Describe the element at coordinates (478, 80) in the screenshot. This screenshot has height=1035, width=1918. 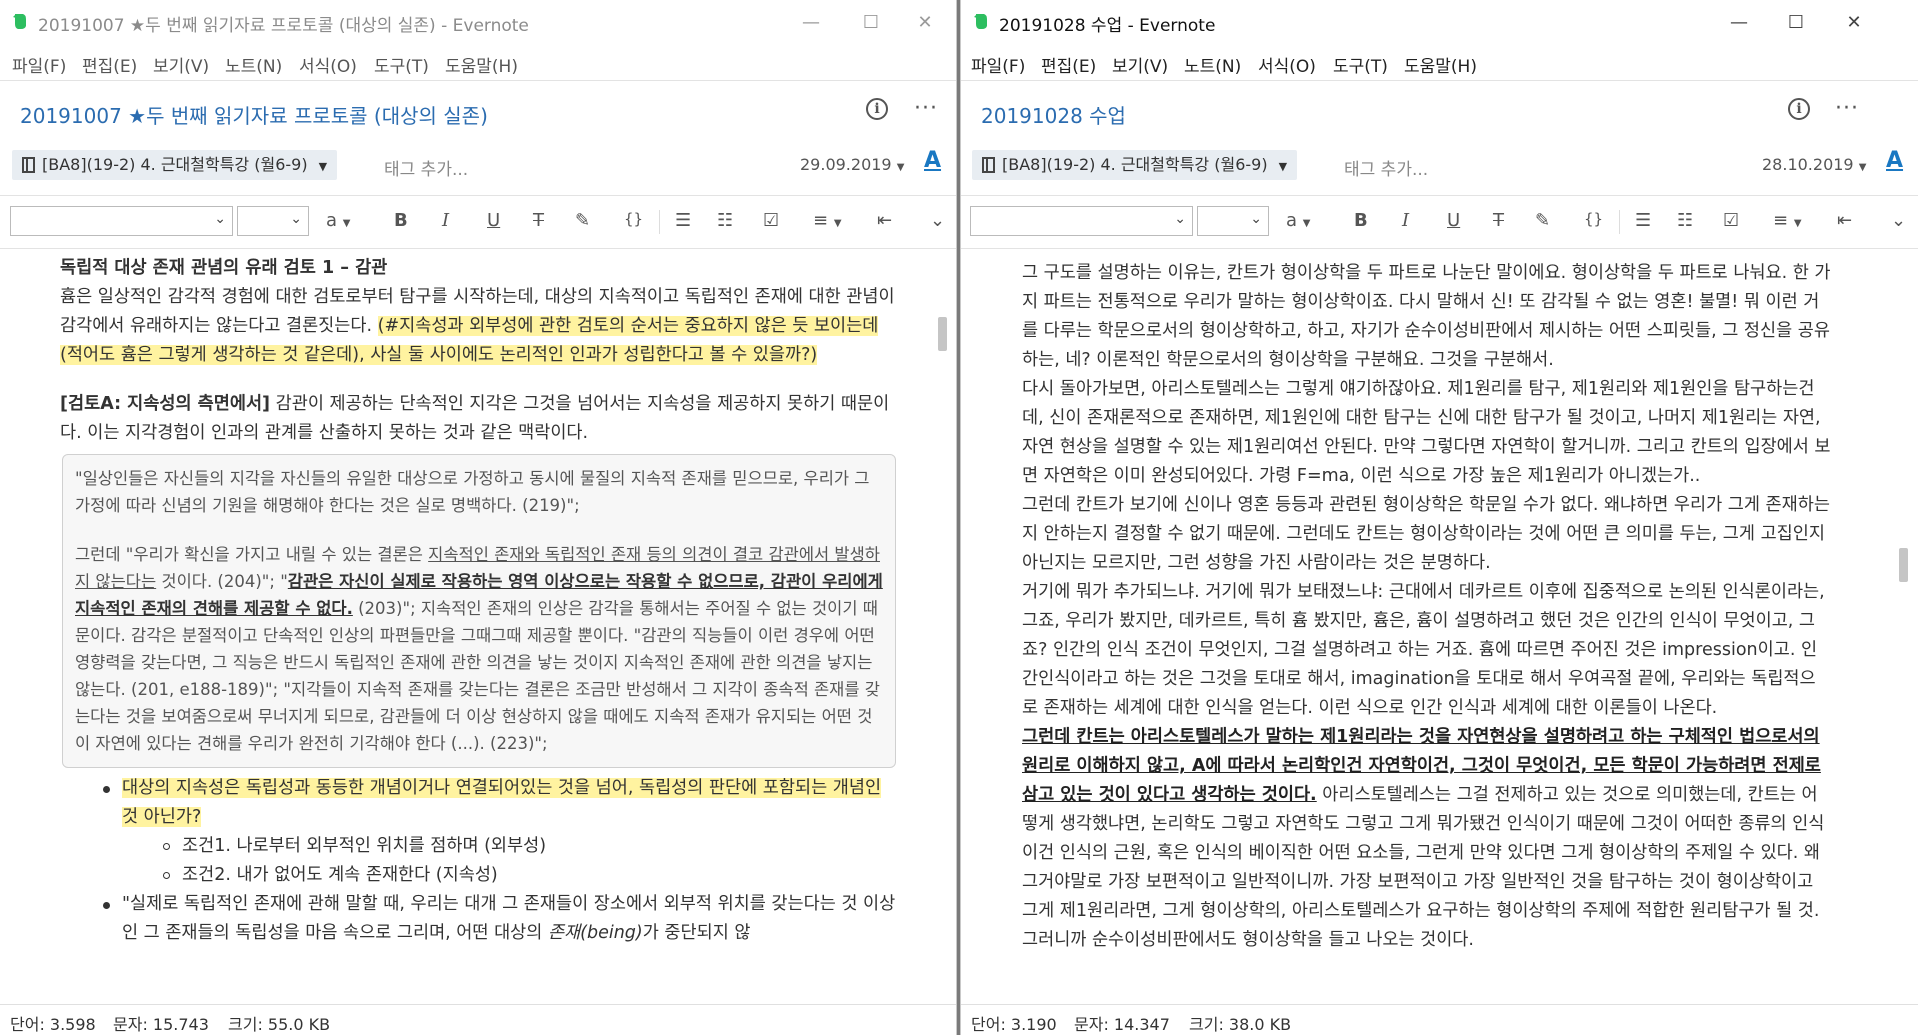
I see `divider` at that location.